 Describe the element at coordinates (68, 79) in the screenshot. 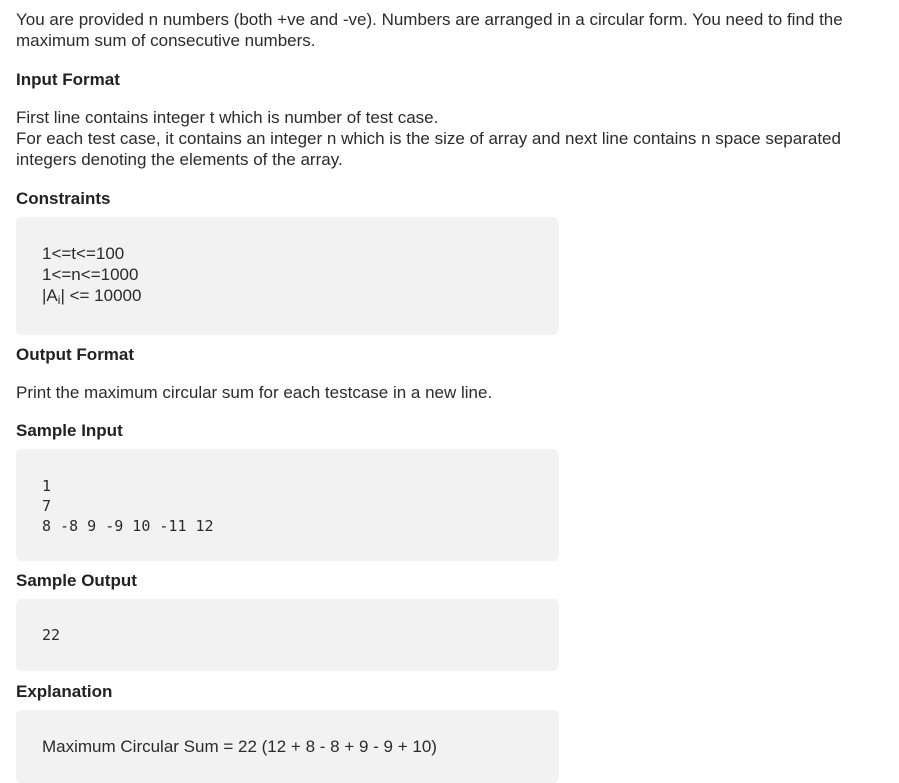

I see `input-format-heading: Input Format` at that location.